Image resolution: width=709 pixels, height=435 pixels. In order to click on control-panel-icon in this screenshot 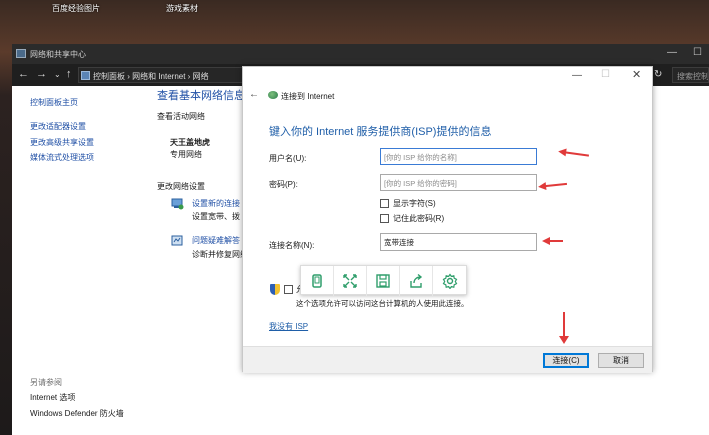, I will do `click(85, 75)`.